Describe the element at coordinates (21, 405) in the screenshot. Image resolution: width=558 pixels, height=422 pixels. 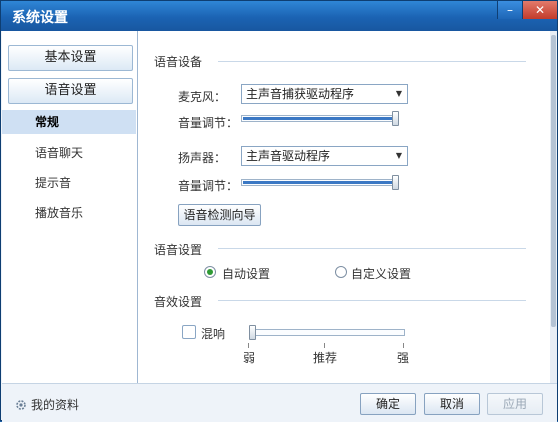
I see `gear-icon` at that location.